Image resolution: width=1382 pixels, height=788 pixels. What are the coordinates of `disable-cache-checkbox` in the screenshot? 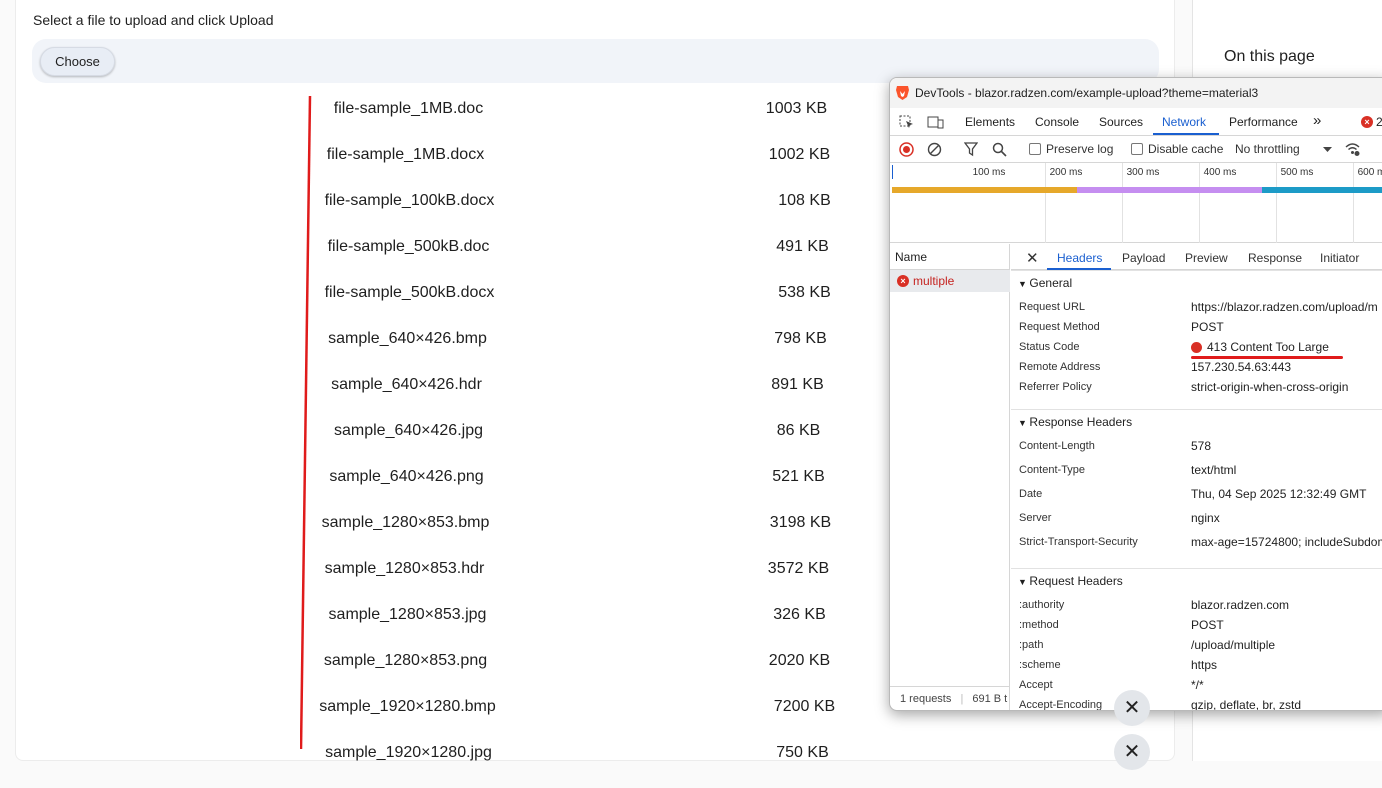 It's located at (1137, 149).